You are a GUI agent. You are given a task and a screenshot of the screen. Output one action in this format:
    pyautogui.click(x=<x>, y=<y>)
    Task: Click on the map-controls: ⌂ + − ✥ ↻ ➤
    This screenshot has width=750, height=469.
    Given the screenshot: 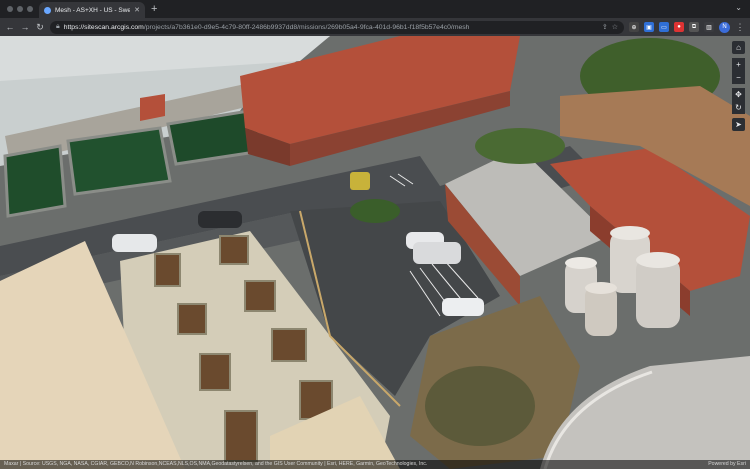 What is the action you would take?
    pyautogui.click(x=738, y=86)
    